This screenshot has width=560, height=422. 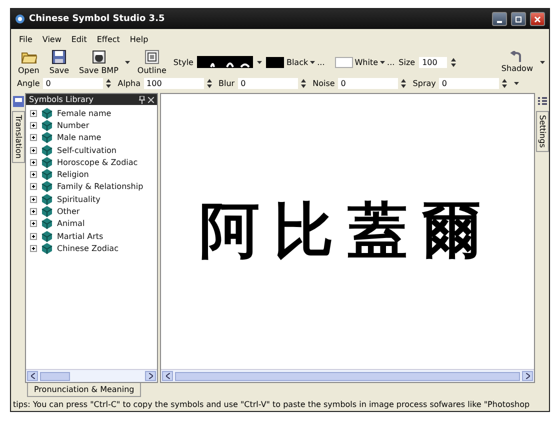 I want to click on tree-item: Number, so click(x=73, y=125).